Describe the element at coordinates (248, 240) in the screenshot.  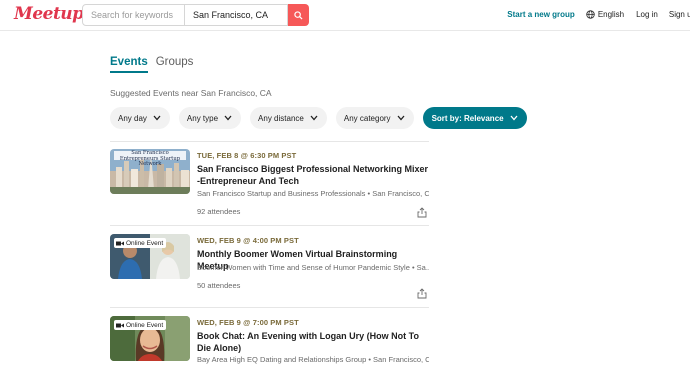
I see `event-date: WED, FEB 9 @ 4:00 PM PST` at that location.